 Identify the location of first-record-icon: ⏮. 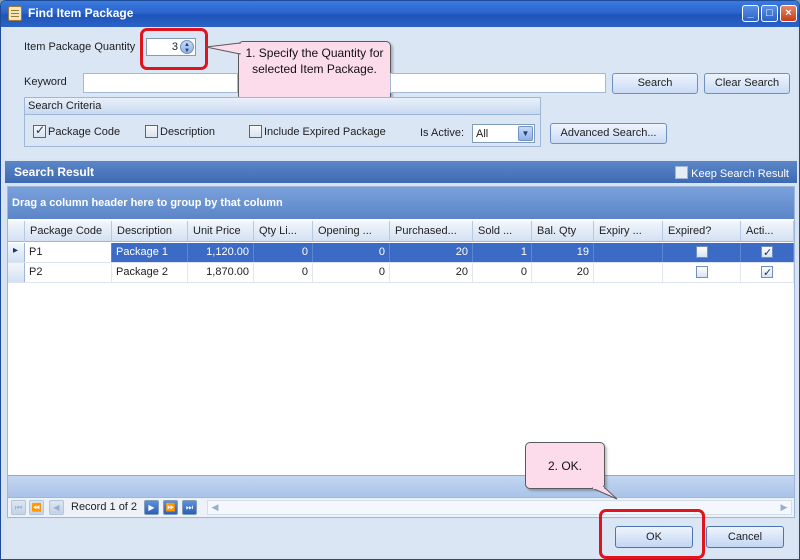
(18, 507).